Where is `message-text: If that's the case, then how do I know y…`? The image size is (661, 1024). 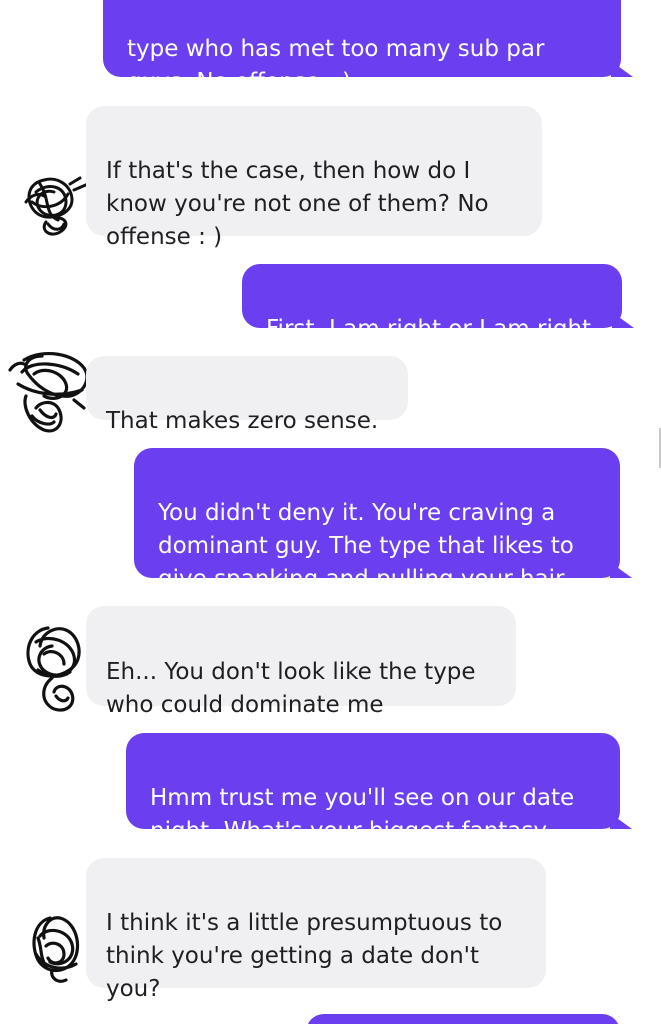 message-text: If that's the case, then how do I know y… is located at coordinates (297, 204).